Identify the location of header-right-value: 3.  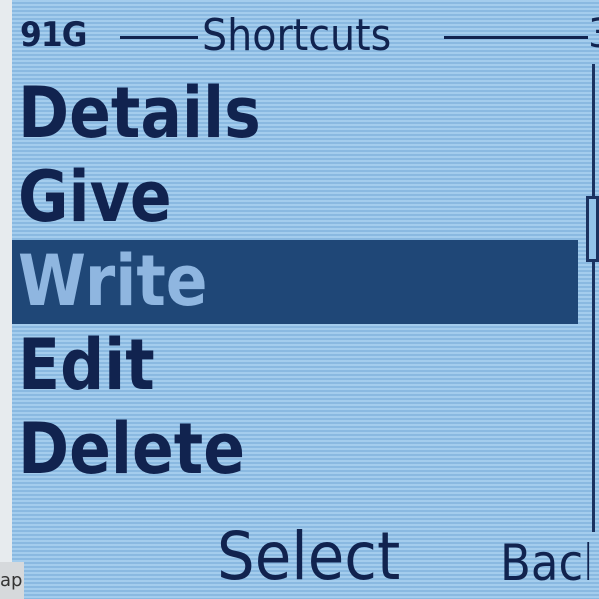
(593, 34).